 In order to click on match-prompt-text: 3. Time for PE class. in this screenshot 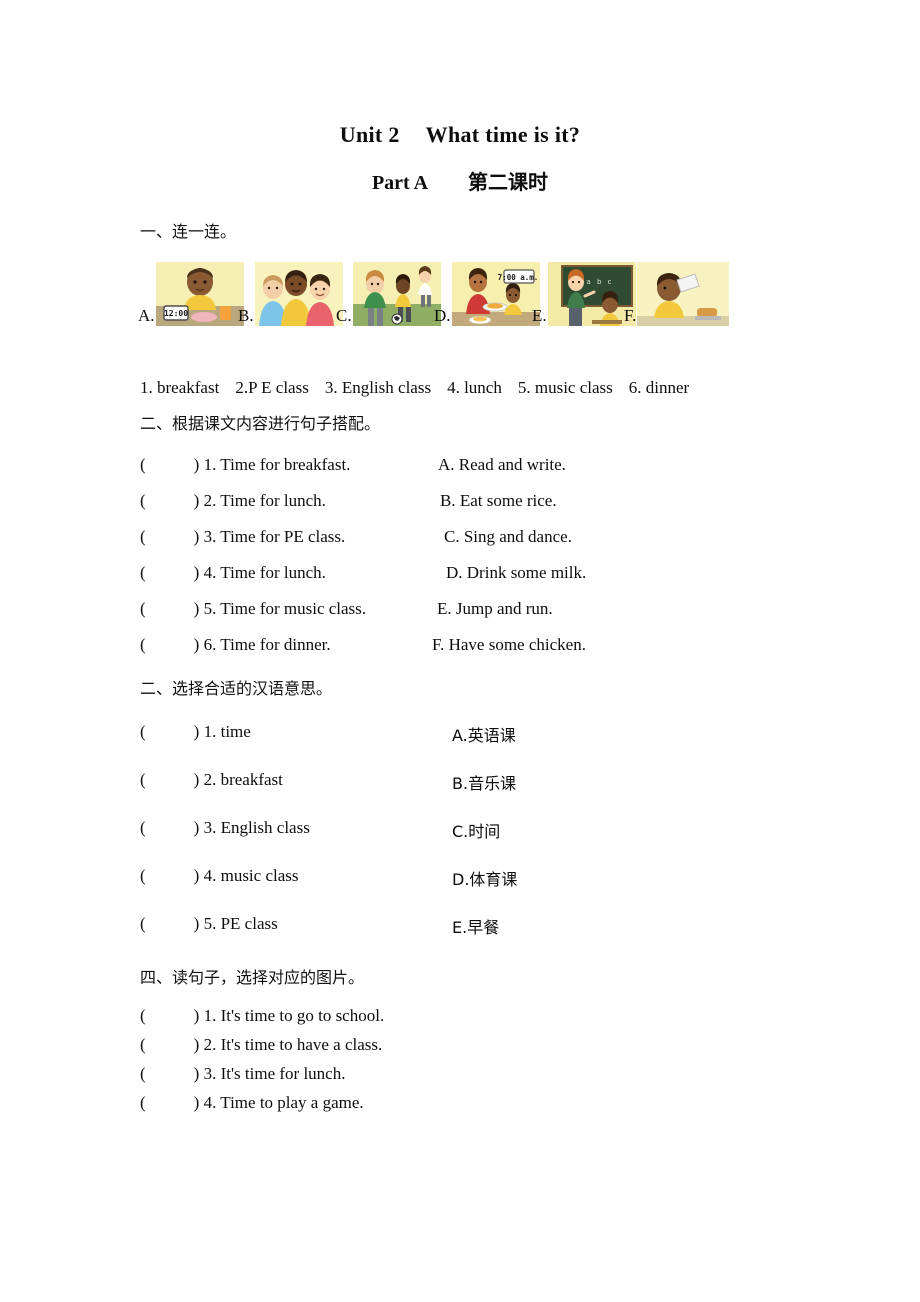, I will do `click(272, 536)`.